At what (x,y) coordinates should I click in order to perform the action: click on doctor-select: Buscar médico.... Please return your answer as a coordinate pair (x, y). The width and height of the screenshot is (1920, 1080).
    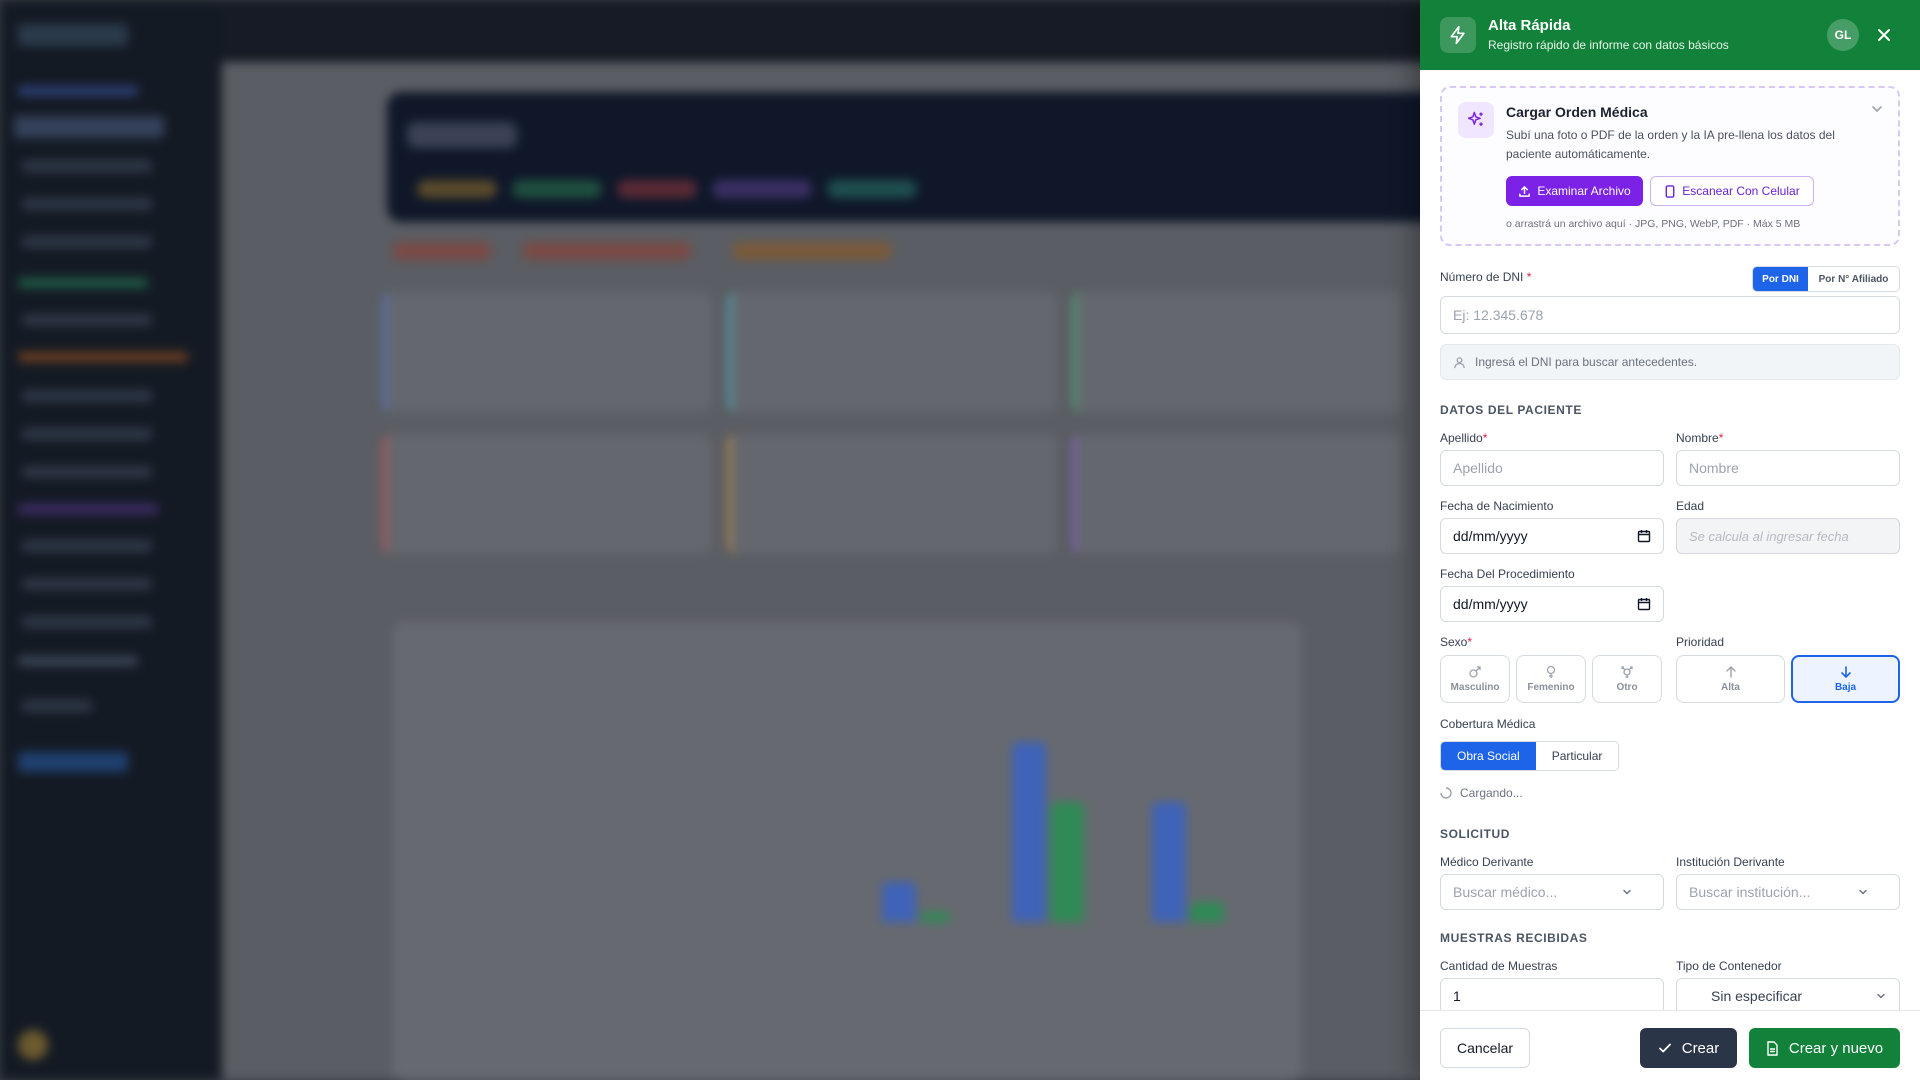
    Looking at the image, I should click on (1552, 892).